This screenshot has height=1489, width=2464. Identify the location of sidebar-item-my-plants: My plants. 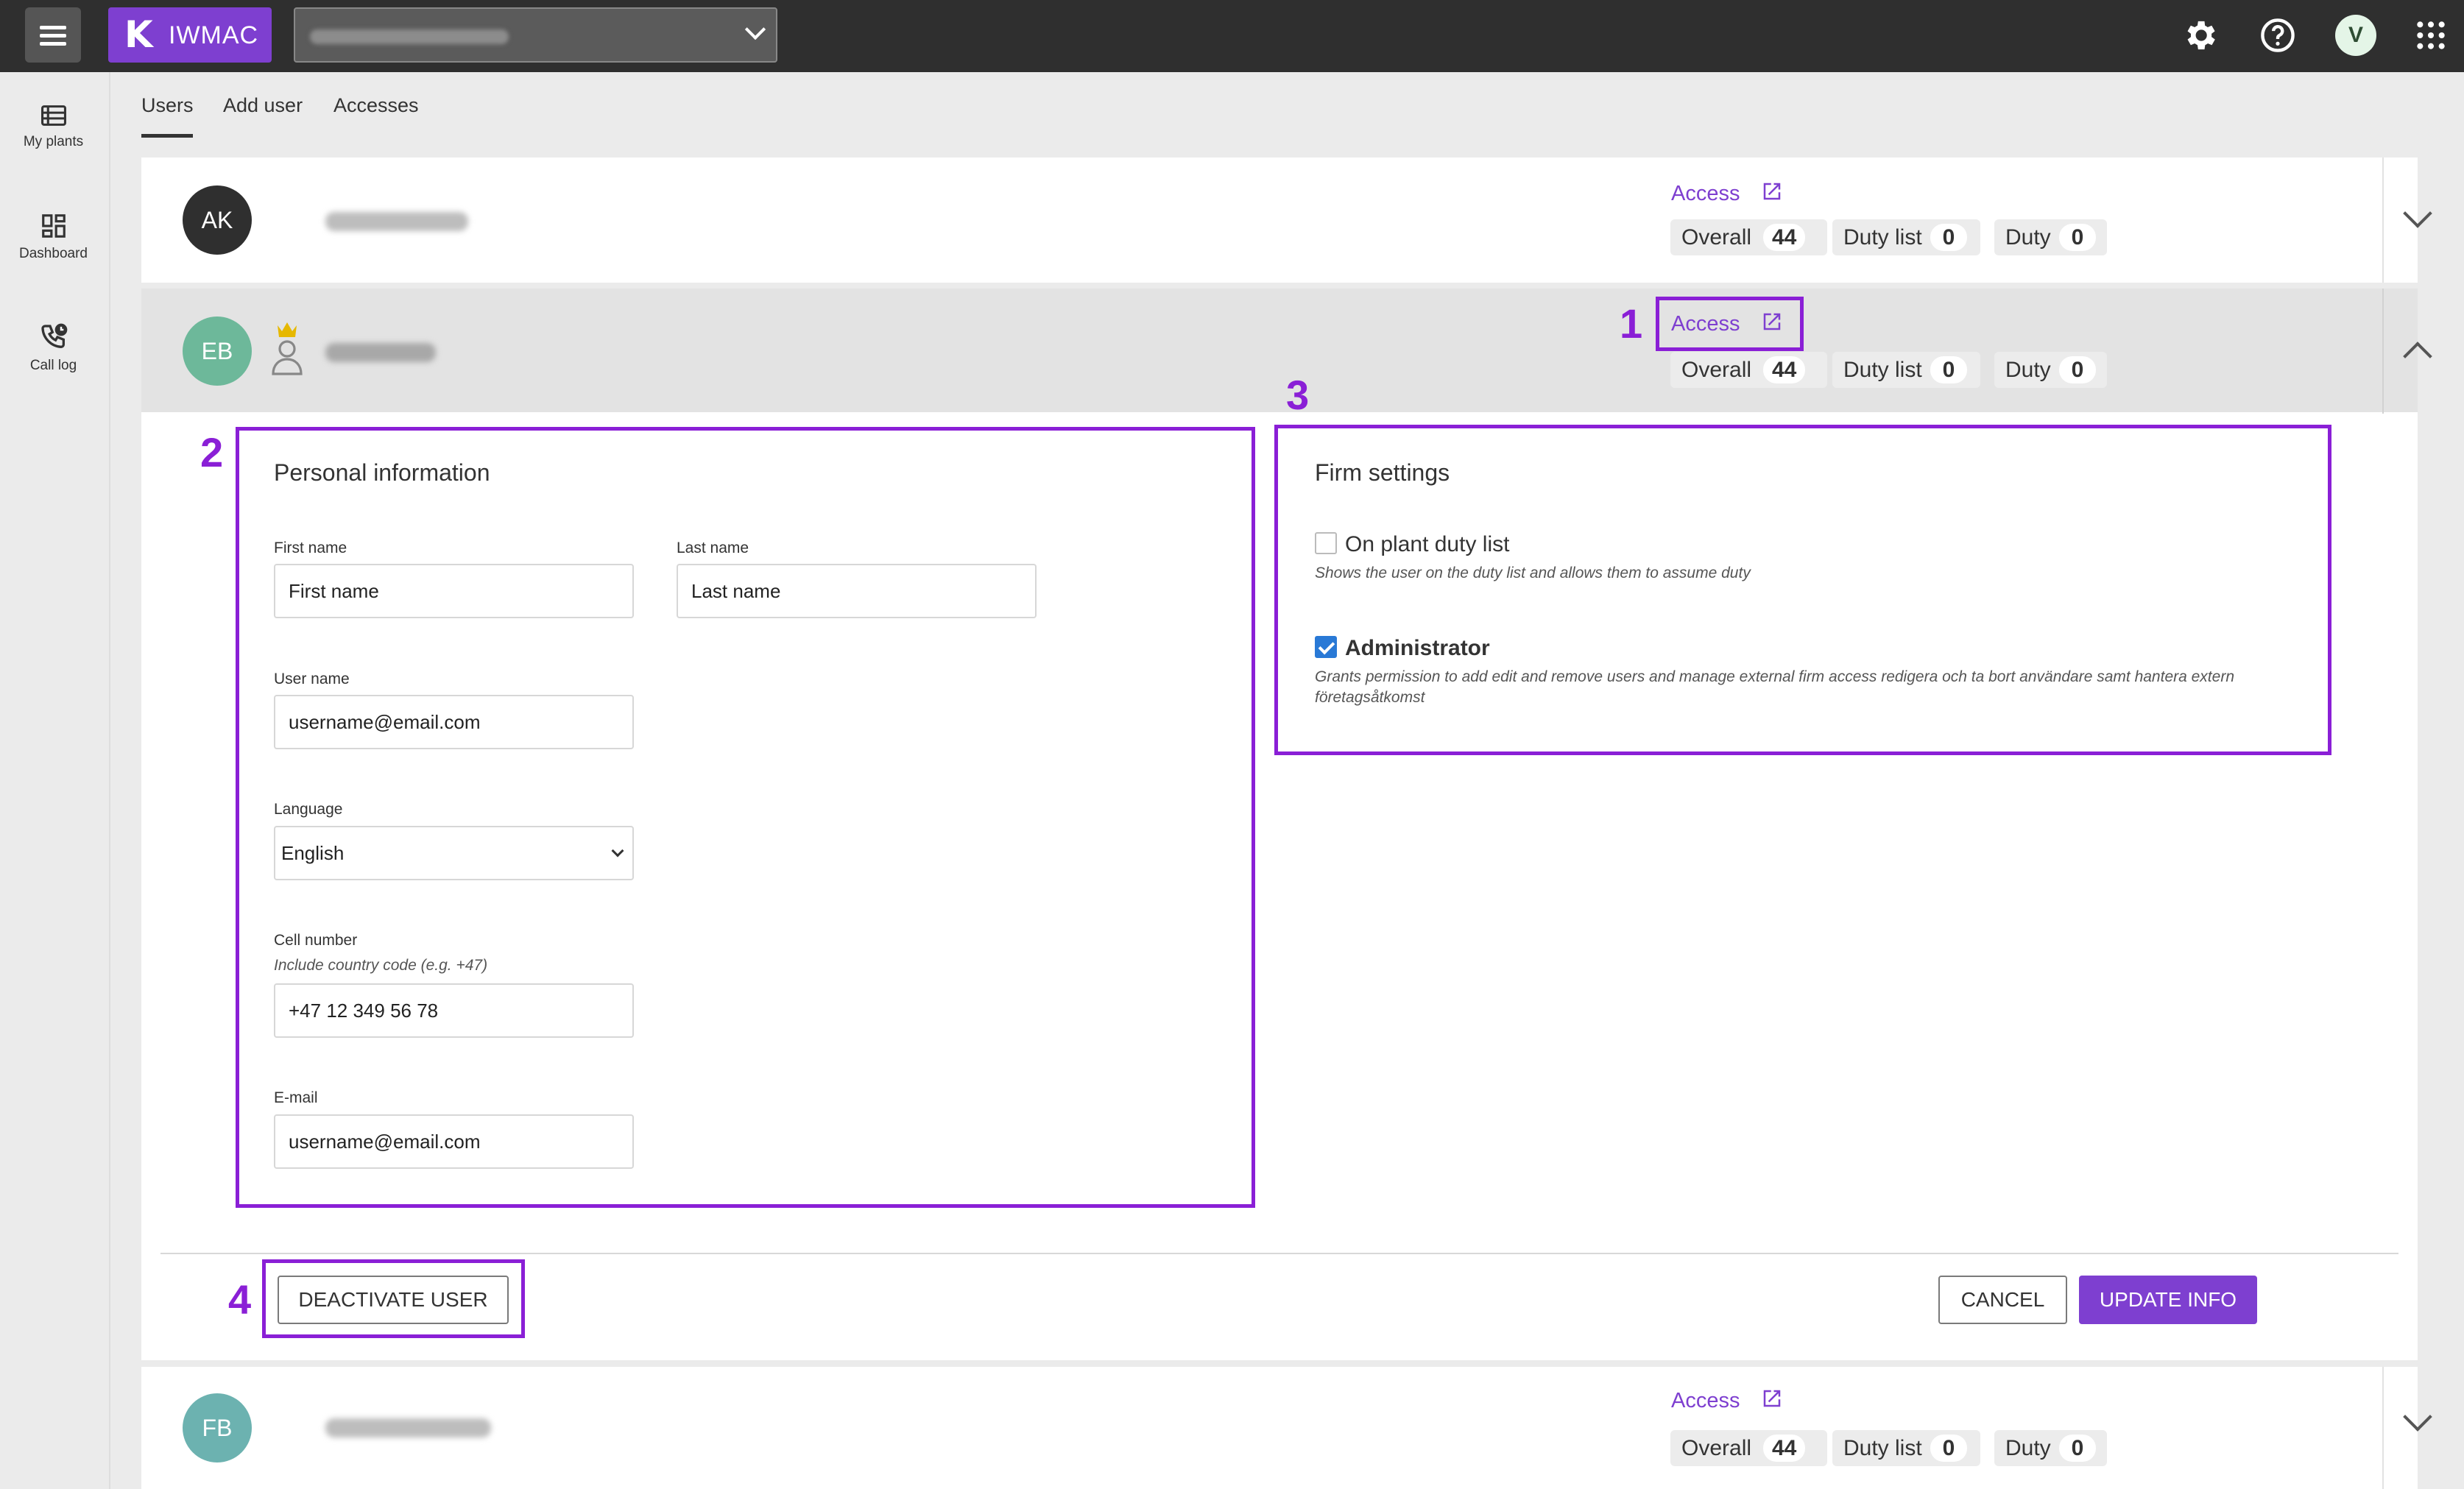
(53, 126).